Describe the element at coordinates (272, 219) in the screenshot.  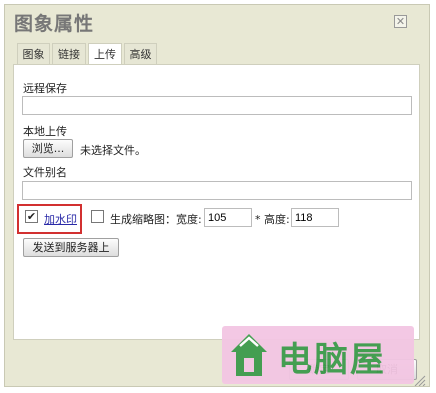
I see `height-label: * 高度:` at that location.